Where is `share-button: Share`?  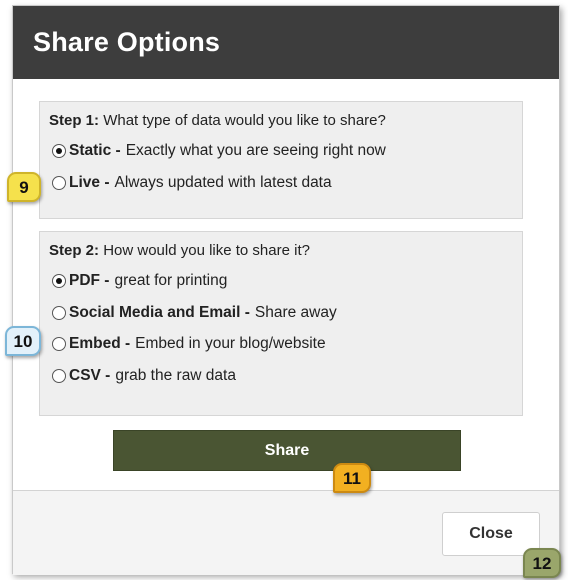 share-button: Share is located at coordinates (287, 450).